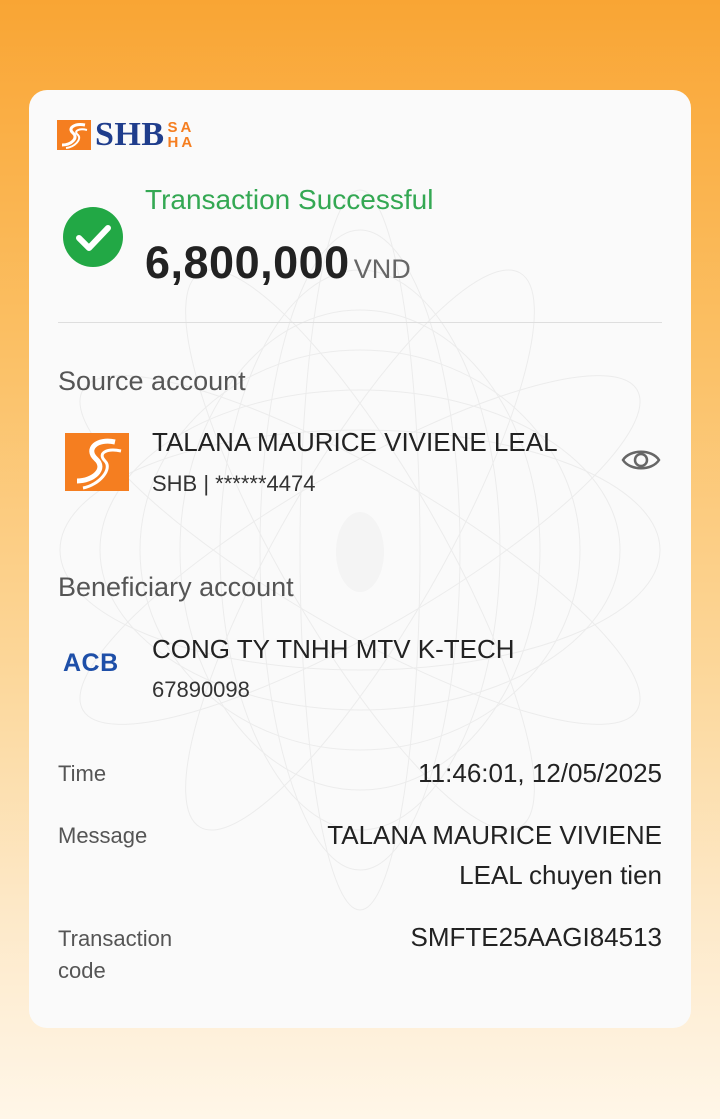 The width and height of the screenshot is (720, 1119). What do you see at coordinates (536, 937) in the screenshot?
I see `transaction-code-value: SMFTE25AAGI84513` at bounding box center [536, 937].